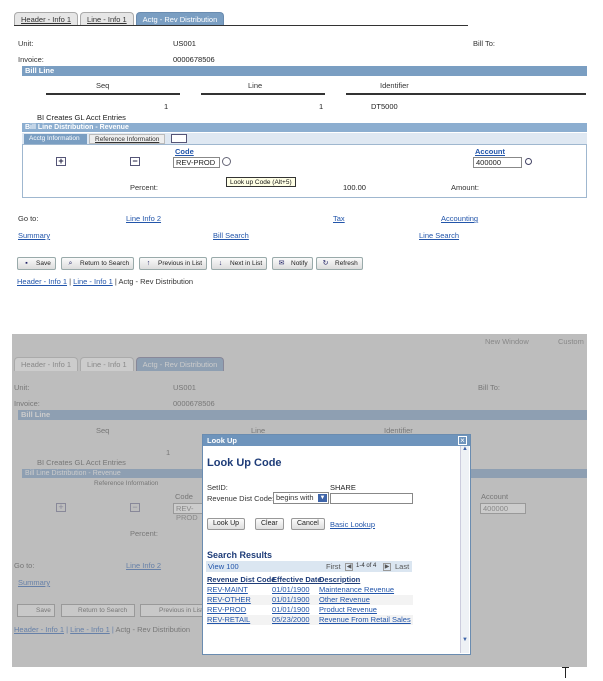 This screenshot has width=603, height=681. Describe the element at coordinates (135, 507) in the screenshot. I see `dimmed-delete-row: −` at that location.